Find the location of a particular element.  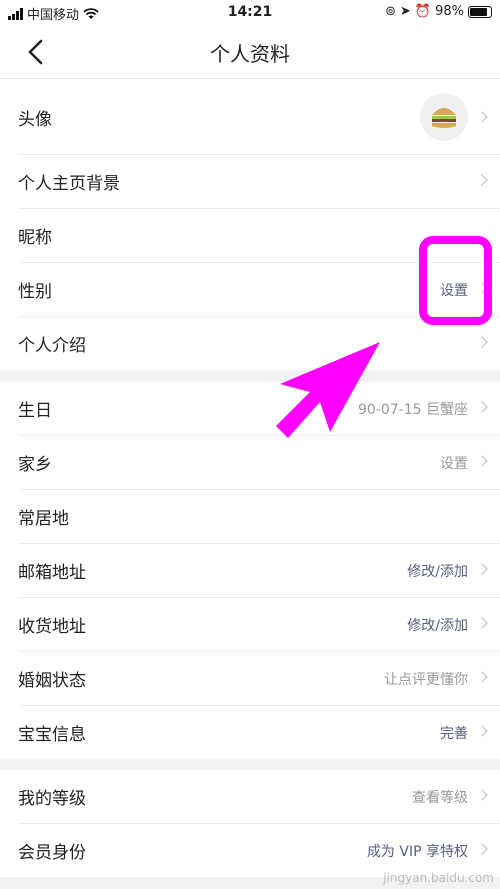

row-label: 家乡 is located at coordinates (35, 465).